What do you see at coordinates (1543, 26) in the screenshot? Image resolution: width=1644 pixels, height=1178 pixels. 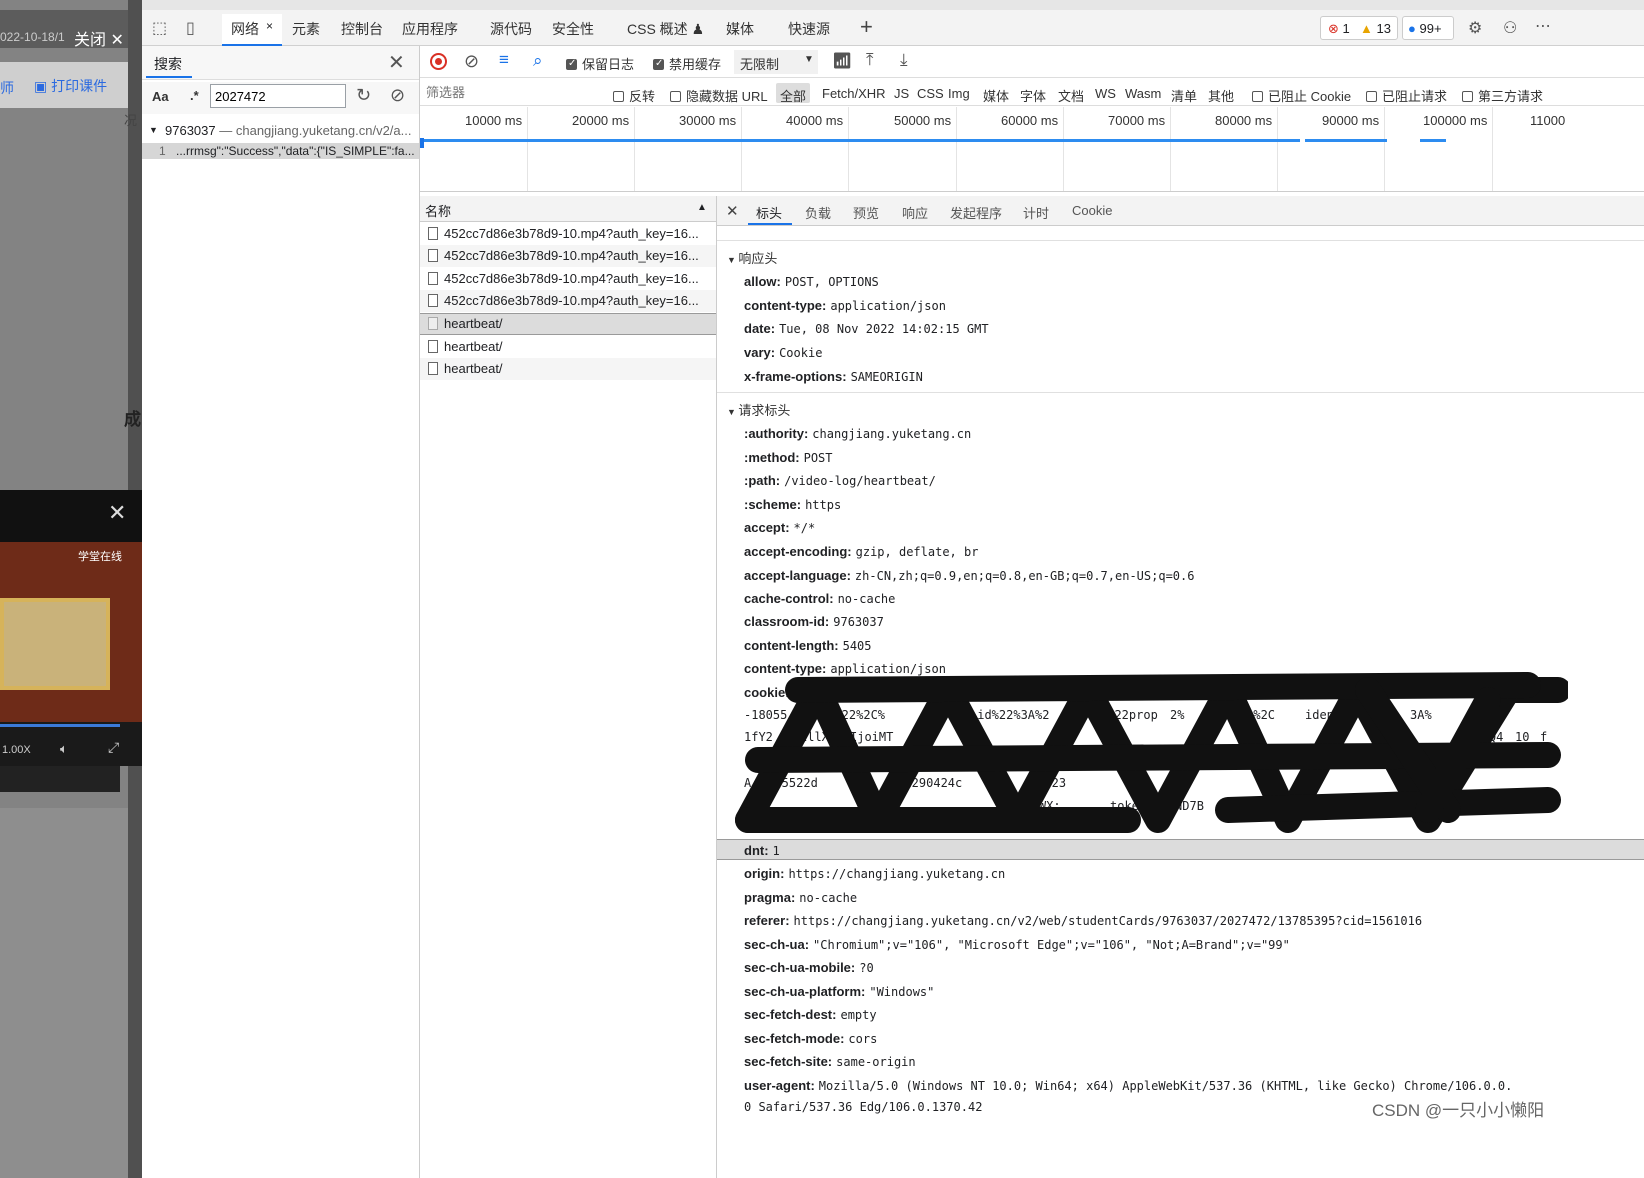 I see `more-options-icon: ⋯` at bounding box center [1543, 26].